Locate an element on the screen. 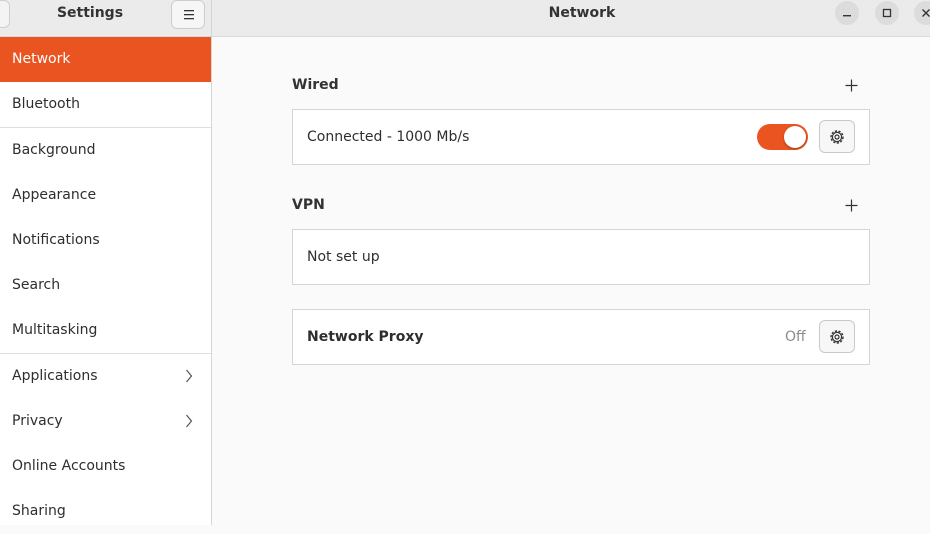 This screenshot has width=930, height=534. sidebar-header: Settings is located at coordinates (106, 18).